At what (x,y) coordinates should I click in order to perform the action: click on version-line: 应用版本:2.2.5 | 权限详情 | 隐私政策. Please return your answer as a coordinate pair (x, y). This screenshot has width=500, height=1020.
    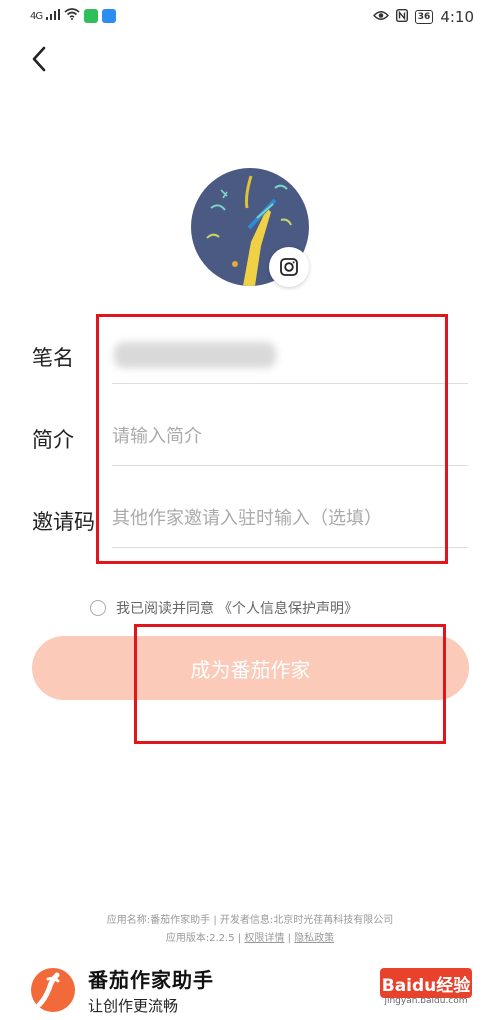
    Looking at the image, I should click on (250, 936).